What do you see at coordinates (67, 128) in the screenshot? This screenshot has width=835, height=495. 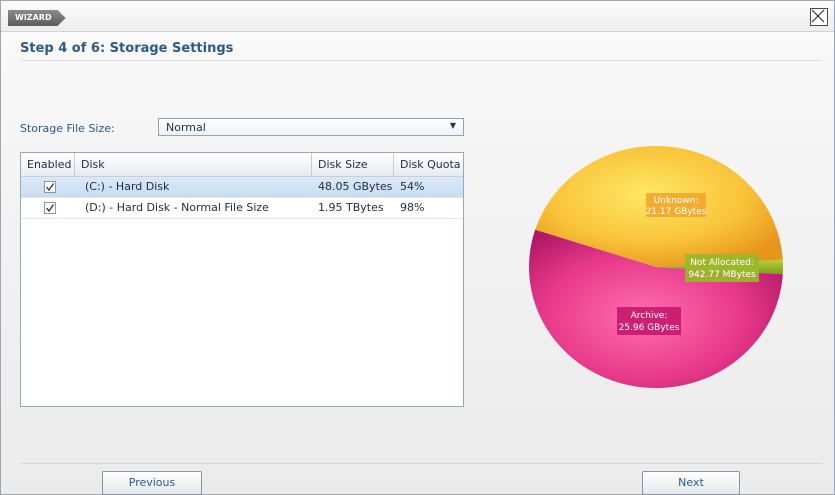 I see `storage-file-size-label: Storage File Size:` at bounding box center [67, 128].